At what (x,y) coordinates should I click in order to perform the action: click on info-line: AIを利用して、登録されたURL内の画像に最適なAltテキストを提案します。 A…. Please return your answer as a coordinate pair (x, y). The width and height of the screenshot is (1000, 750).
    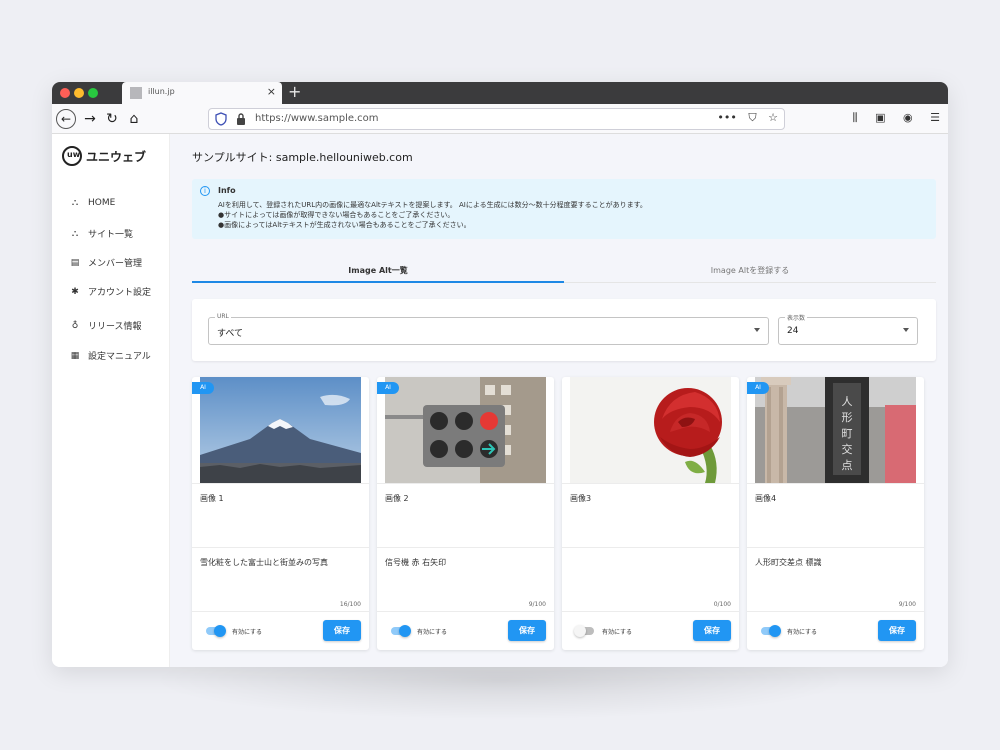
    Looking at the image, I should click on (432, 205).